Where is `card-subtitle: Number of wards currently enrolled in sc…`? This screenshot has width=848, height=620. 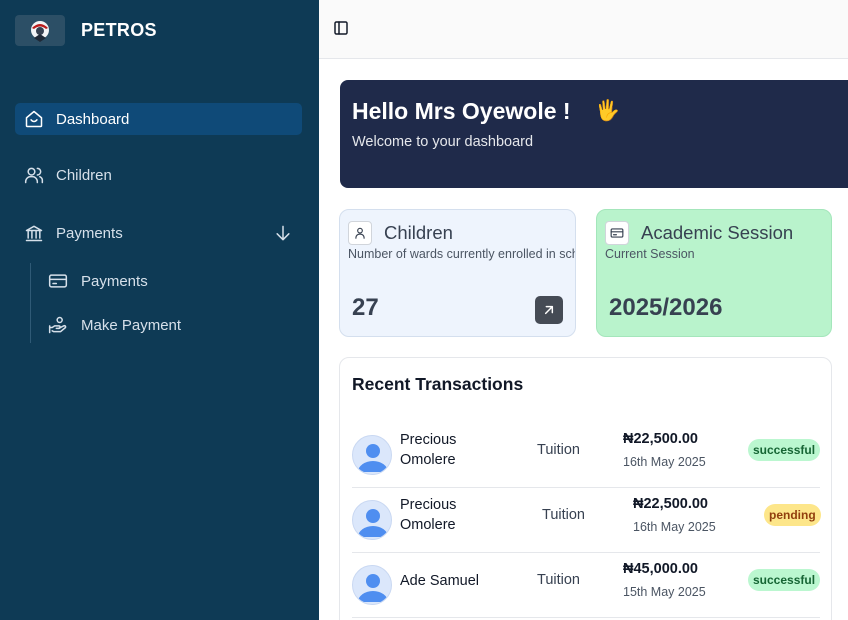 card-subtitle: Number of wards currently enrolled in sc… is located at coordinates (462, 254).